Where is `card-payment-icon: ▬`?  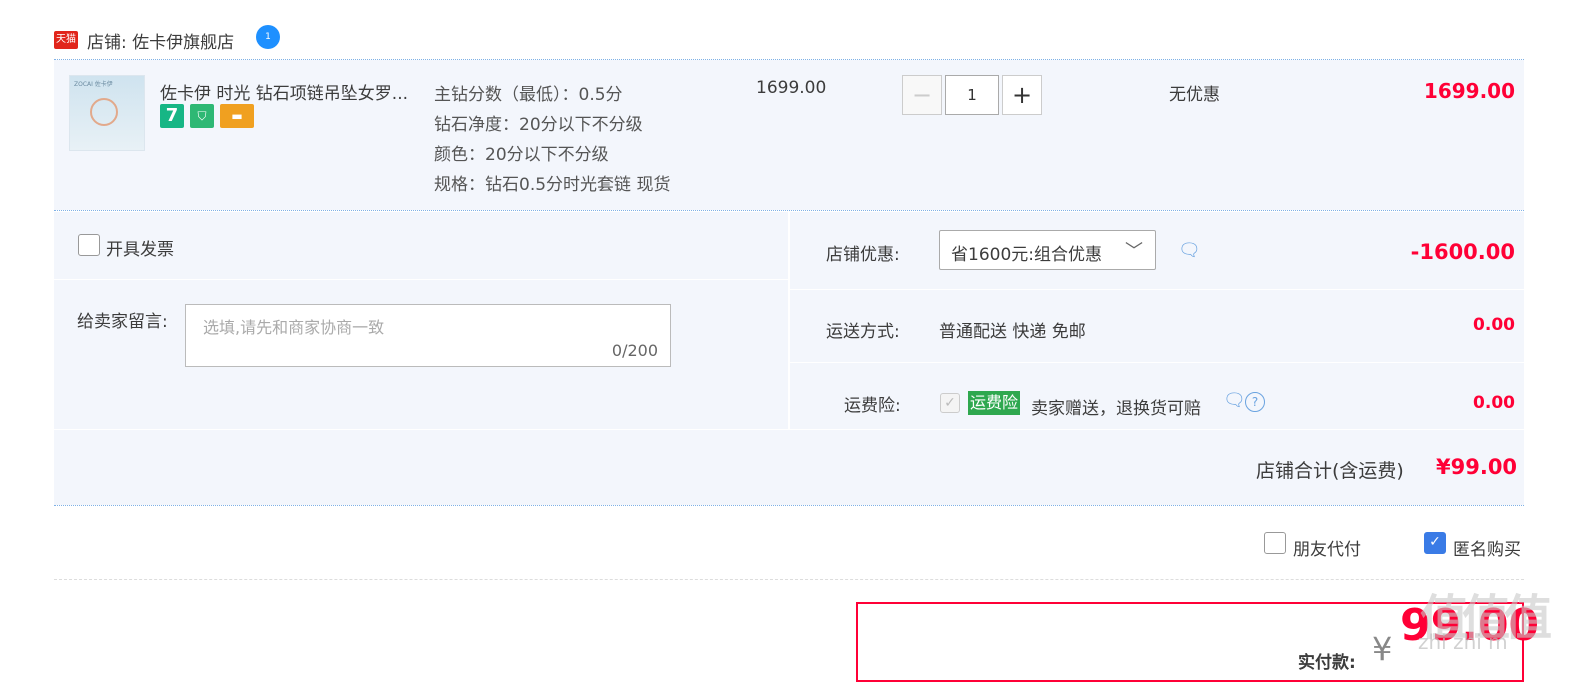
card-payment-icon: ▬ is located at coordinates (237, 116).